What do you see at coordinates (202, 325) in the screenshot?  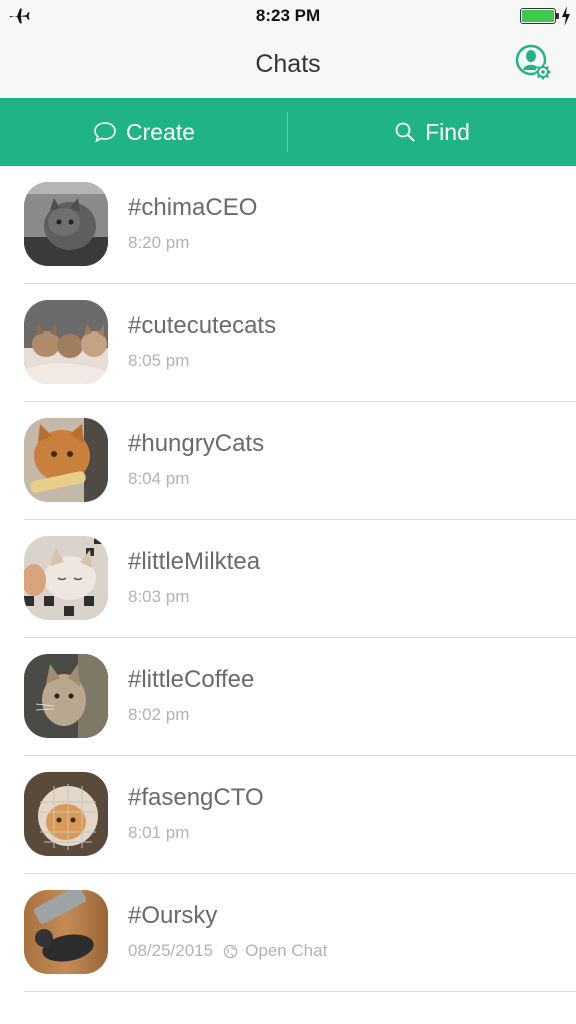 I see `chat-name: #cutecutecats` at bounding box center [202, 325].